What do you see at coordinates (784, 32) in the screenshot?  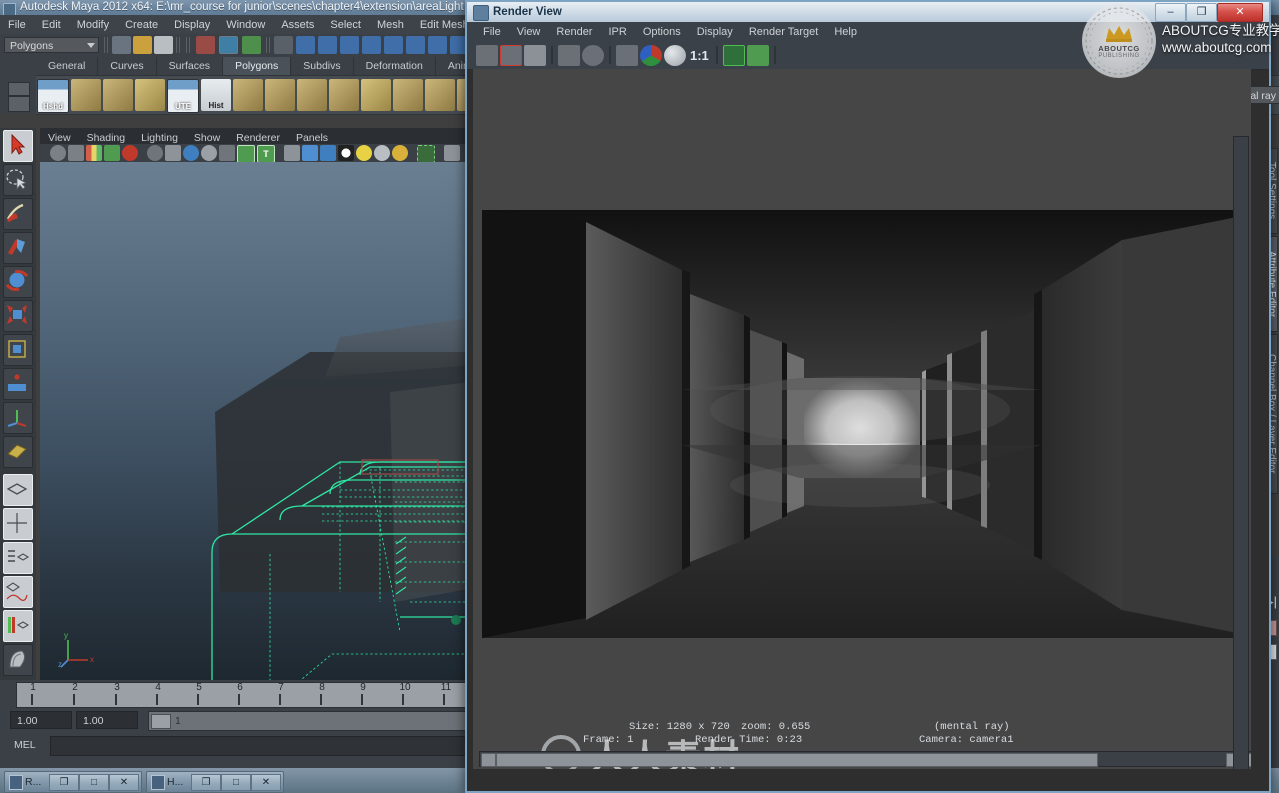 I see `rv-menu-render-target: Render Target` at bounding box center [784, 32].